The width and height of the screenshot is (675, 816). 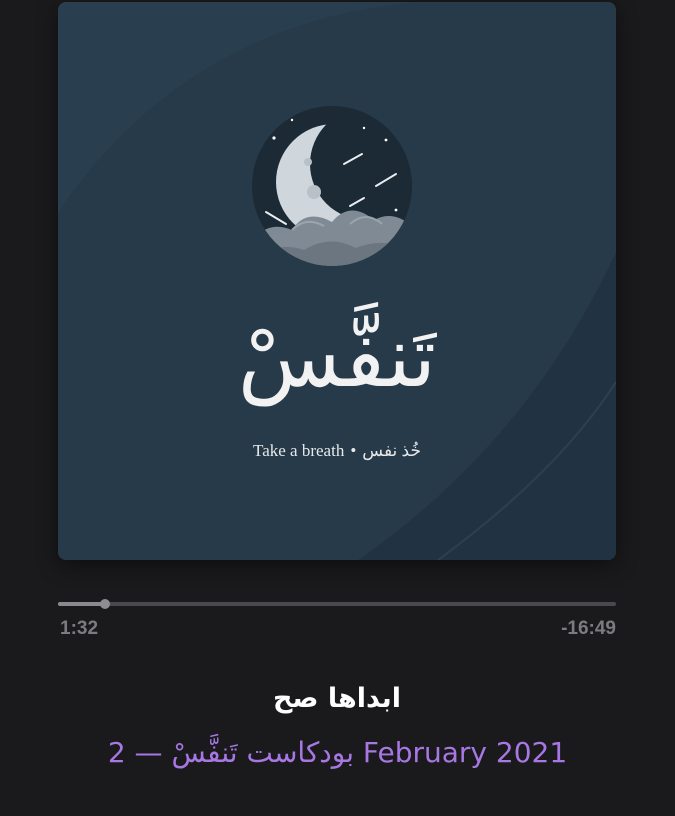 I want to click on scrubber-progress-fill, so click(x=82, y=604).